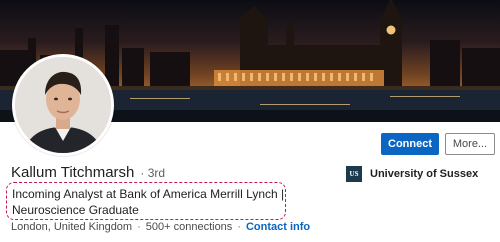 Image resolution: width=500 pixels, height=242 pixels. What do you see at coordinates (424, 174) in the screenshot?
I see `school-name: University of Sussex` at bounding box center [424, 174].